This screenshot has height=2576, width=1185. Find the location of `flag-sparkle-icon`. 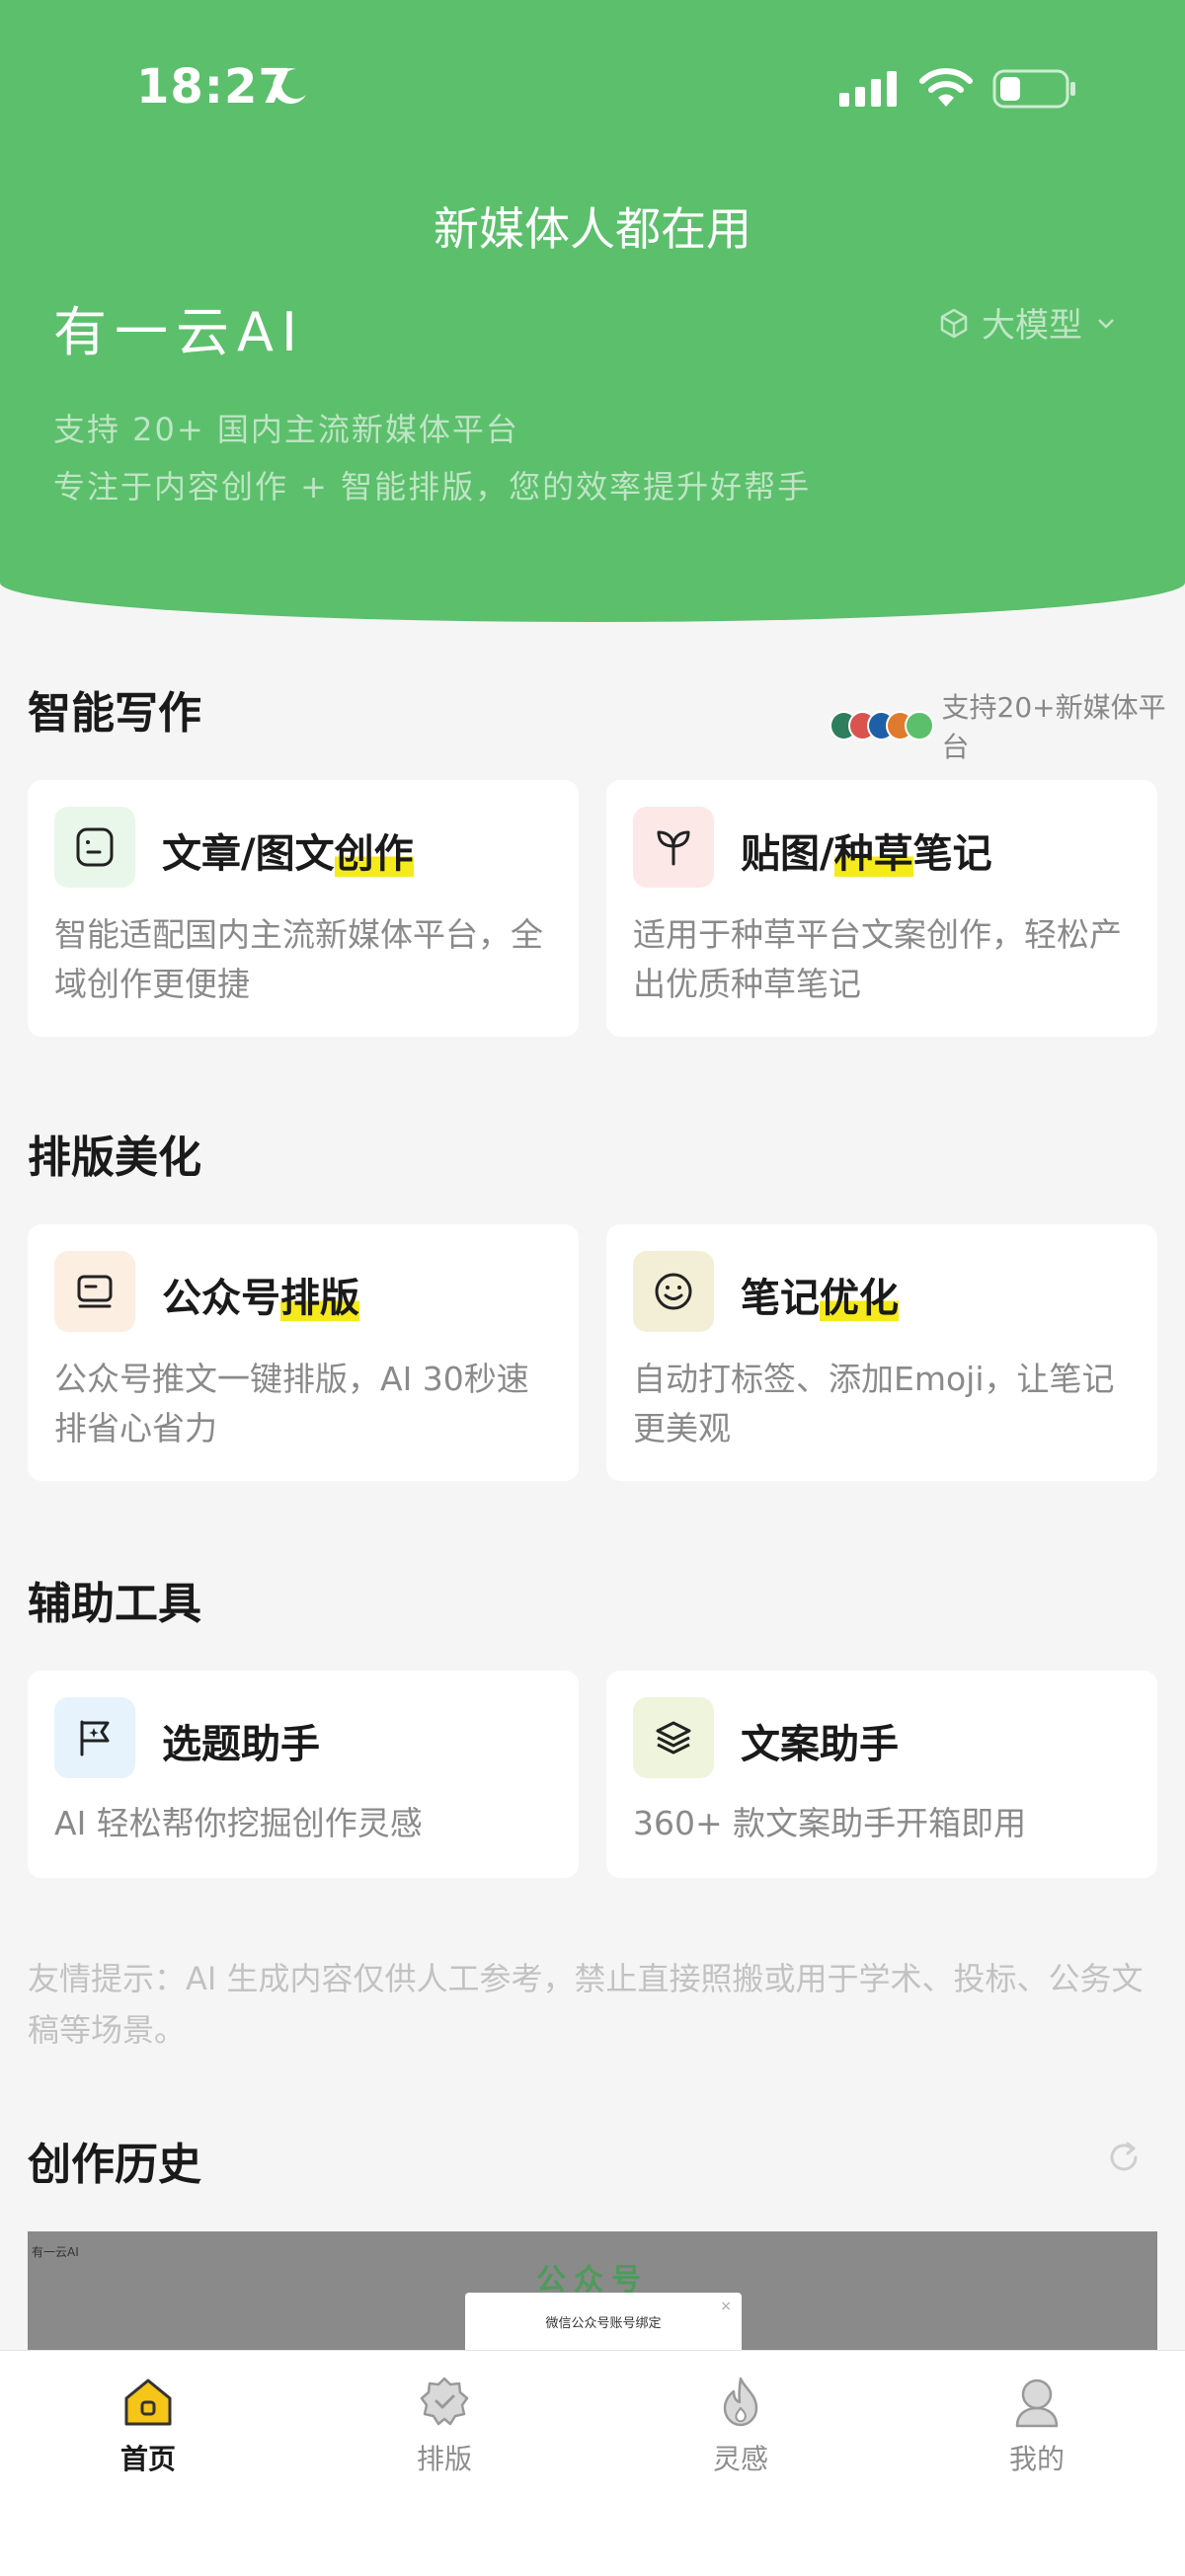

flag-sparkle-icon is located at coordinates (95, 1737).